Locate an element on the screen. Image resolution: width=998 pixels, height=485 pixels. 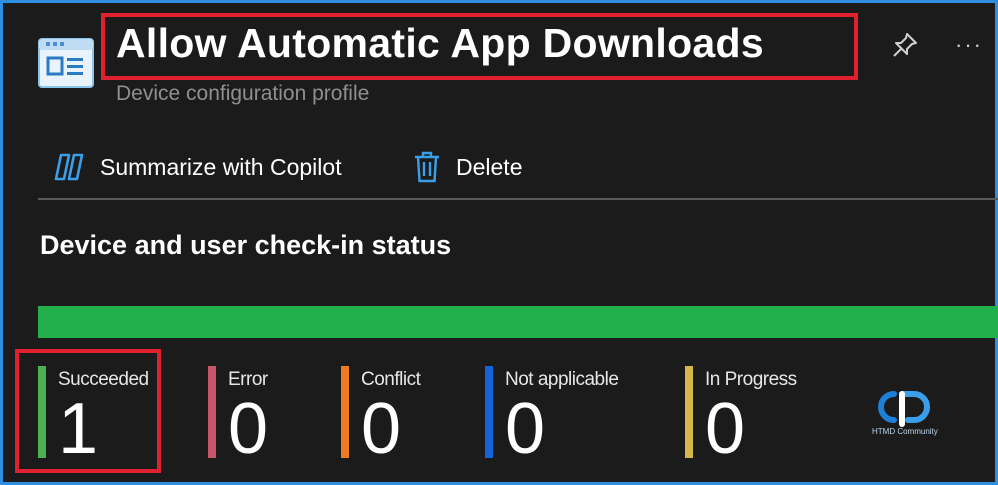
stat-label: Not applicable is located at coordinates (562, 379).